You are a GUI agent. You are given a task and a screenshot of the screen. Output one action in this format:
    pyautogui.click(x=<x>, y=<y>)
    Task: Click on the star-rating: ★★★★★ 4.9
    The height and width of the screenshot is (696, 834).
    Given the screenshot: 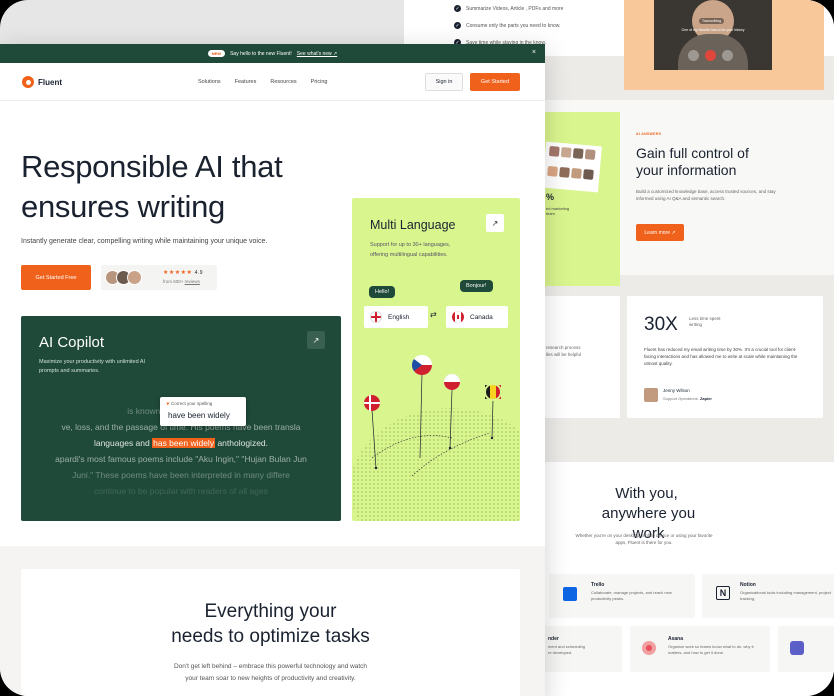 What is the action you would take?
    pyautogui.click(x=183, y=273)
    